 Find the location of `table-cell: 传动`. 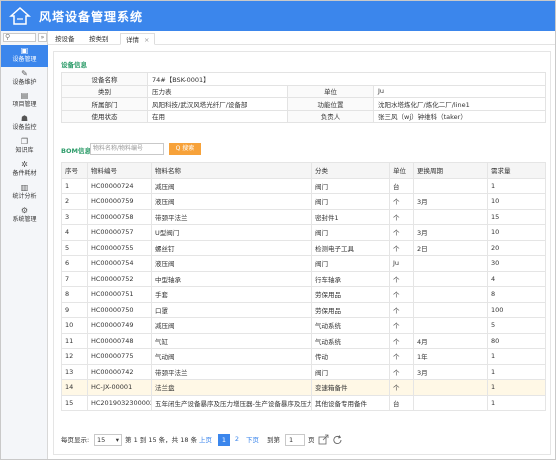

table-cell: 传动 is located at coordinates (350, 356).